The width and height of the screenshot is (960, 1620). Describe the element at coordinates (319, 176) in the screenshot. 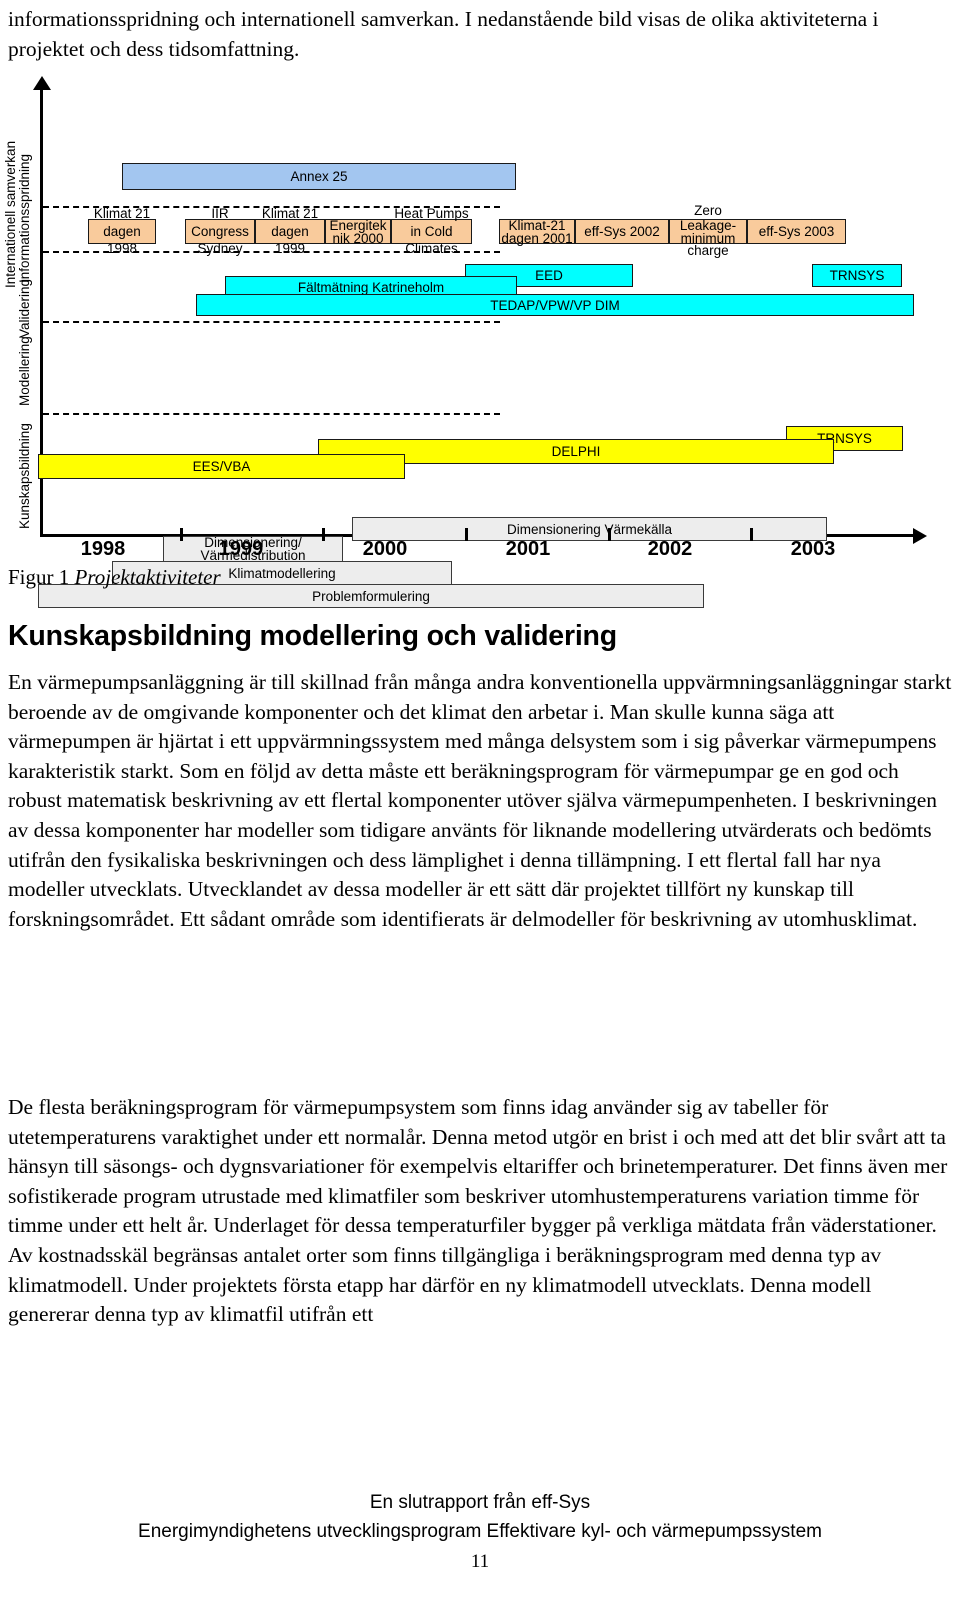

I see `bar-annex-25: Annex 25` at that location.